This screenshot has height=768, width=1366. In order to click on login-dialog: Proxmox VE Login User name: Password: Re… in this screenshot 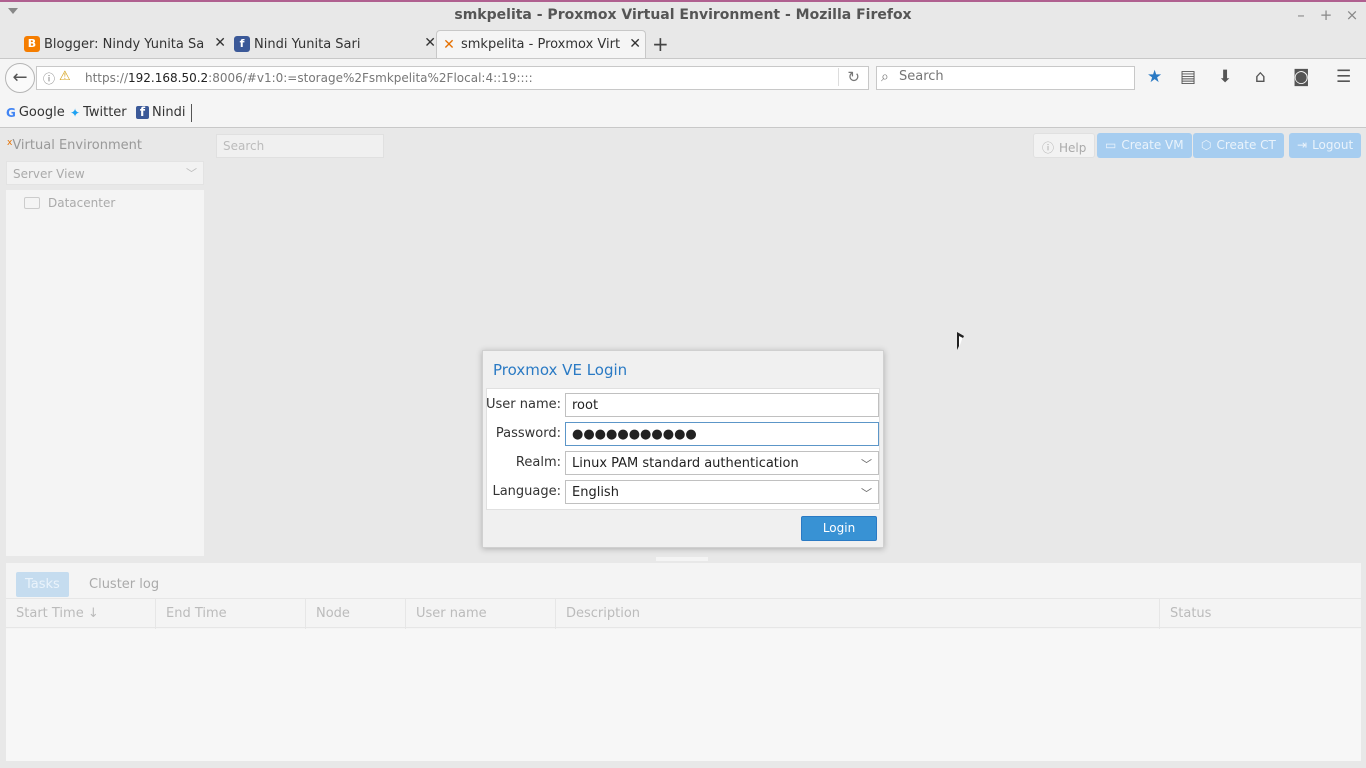, I will do `click(683, 449)`.